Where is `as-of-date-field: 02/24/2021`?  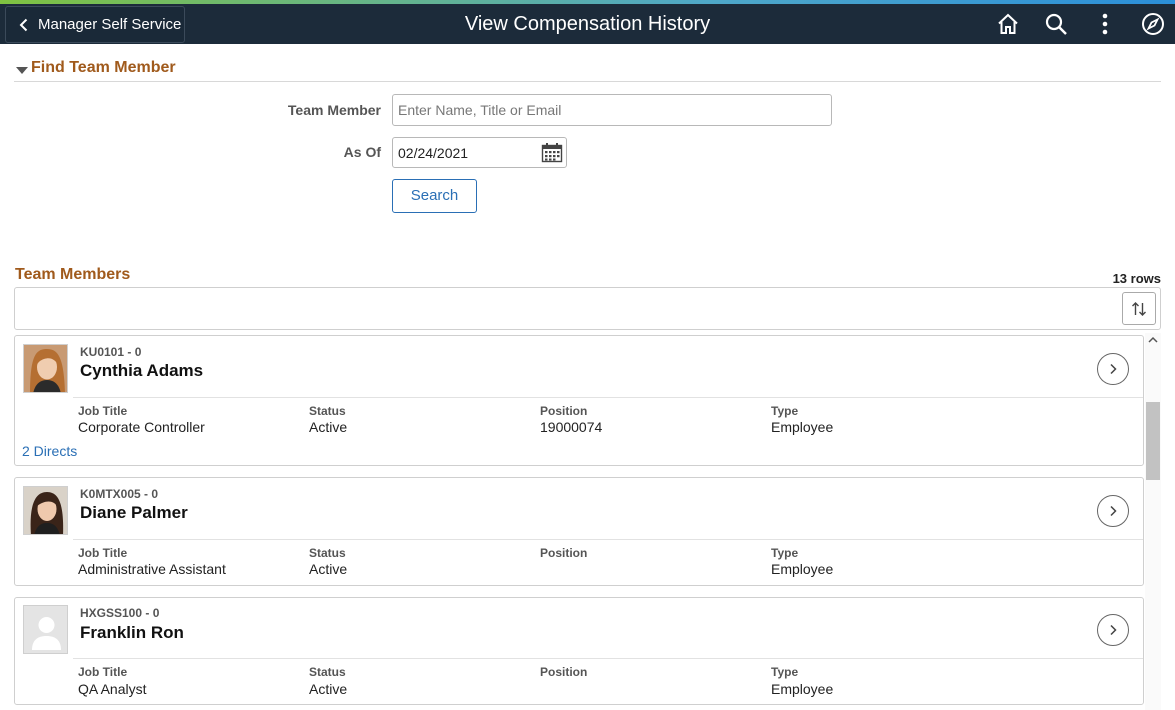
as-of-date-field: 02/24/2021 is located at coordinates (479, 152).